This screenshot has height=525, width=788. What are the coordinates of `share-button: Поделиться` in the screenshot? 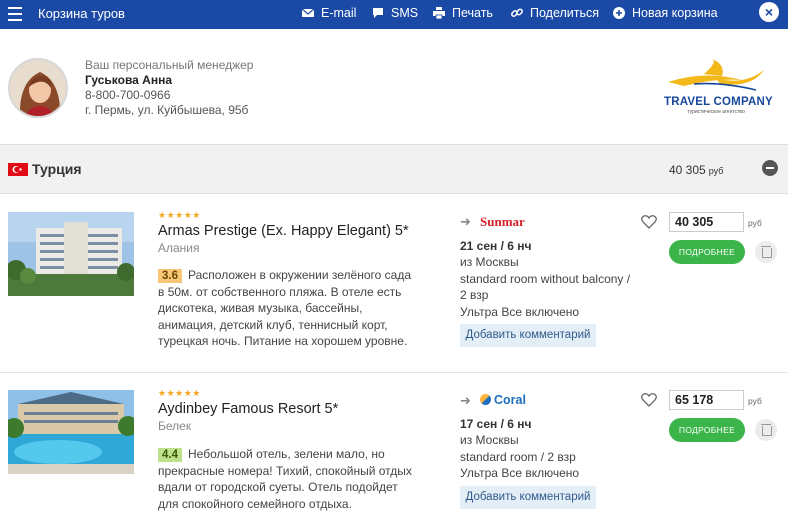 It's located at (555, 13).